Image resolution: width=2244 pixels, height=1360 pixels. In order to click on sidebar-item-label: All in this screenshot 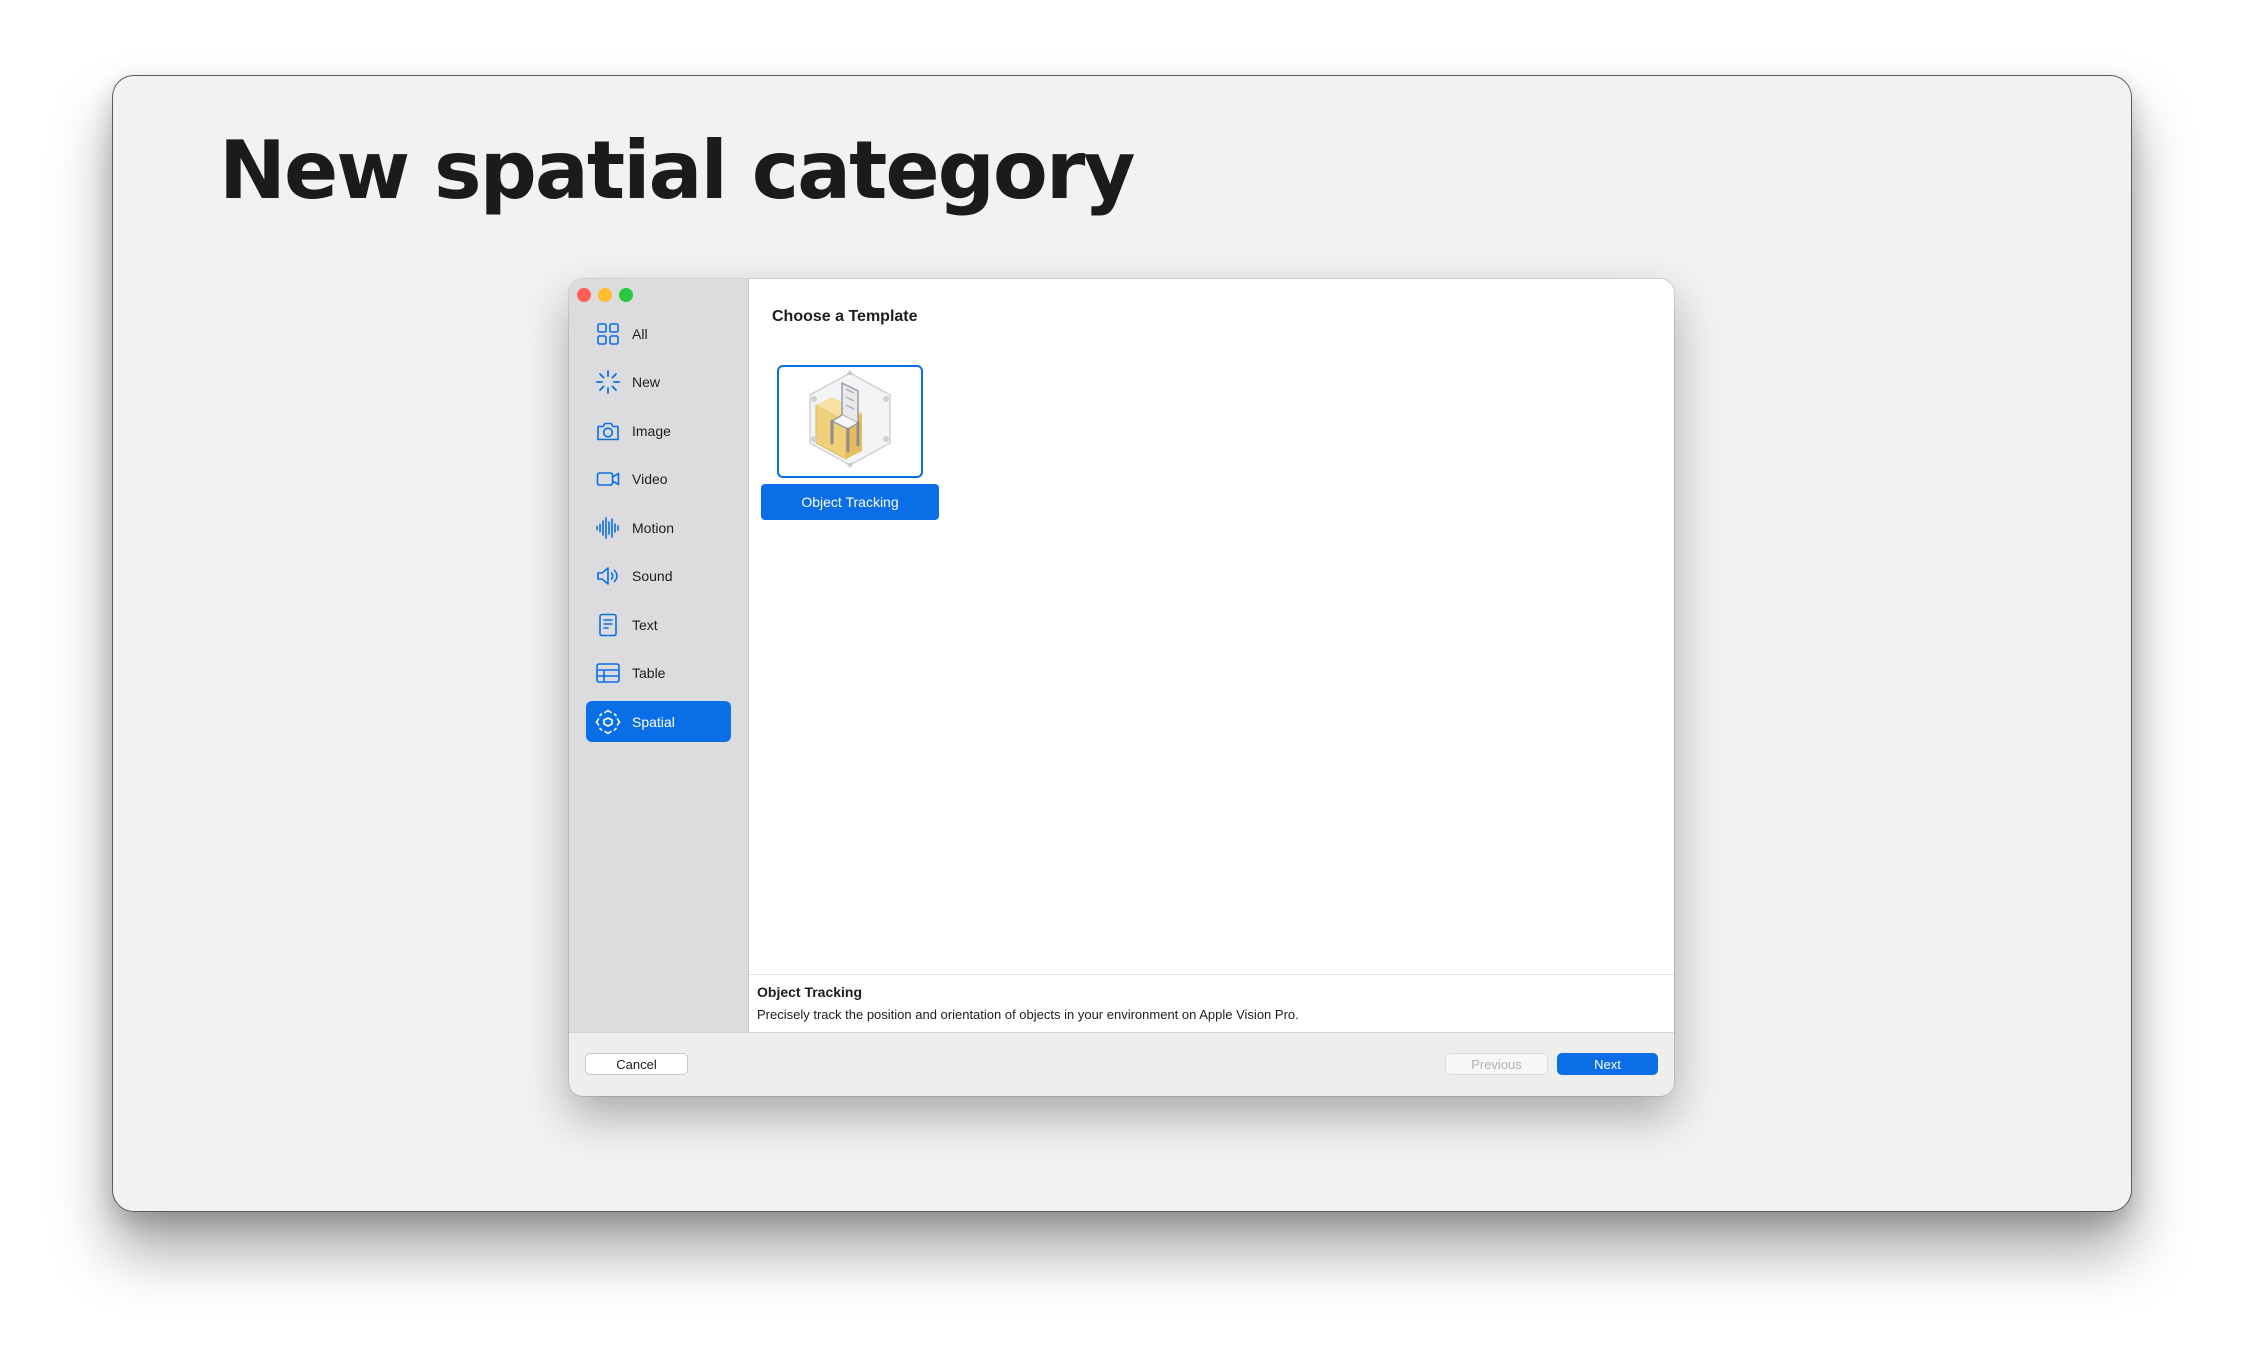, I will do `click(640, 333)`.